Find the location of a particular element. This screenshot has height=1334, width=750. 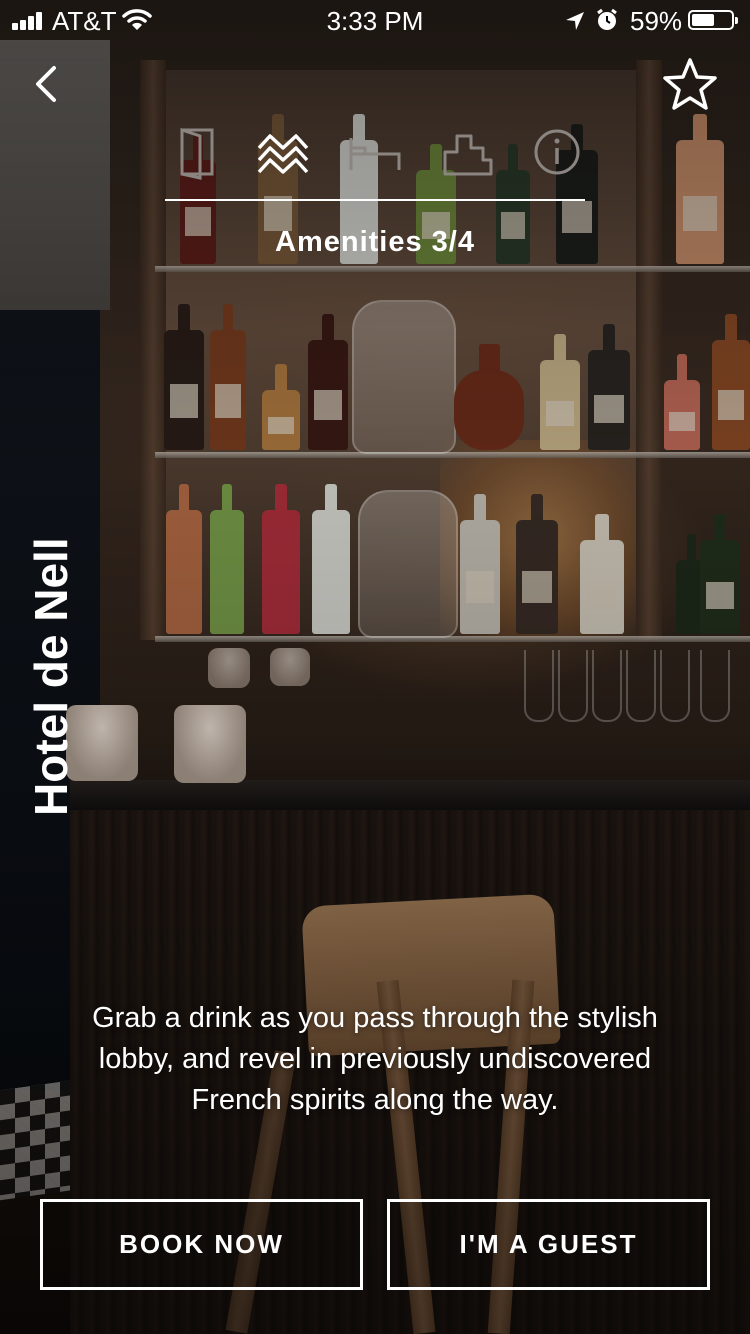

section-title: Amenities 3/4 is located at coordinates (375, 242).